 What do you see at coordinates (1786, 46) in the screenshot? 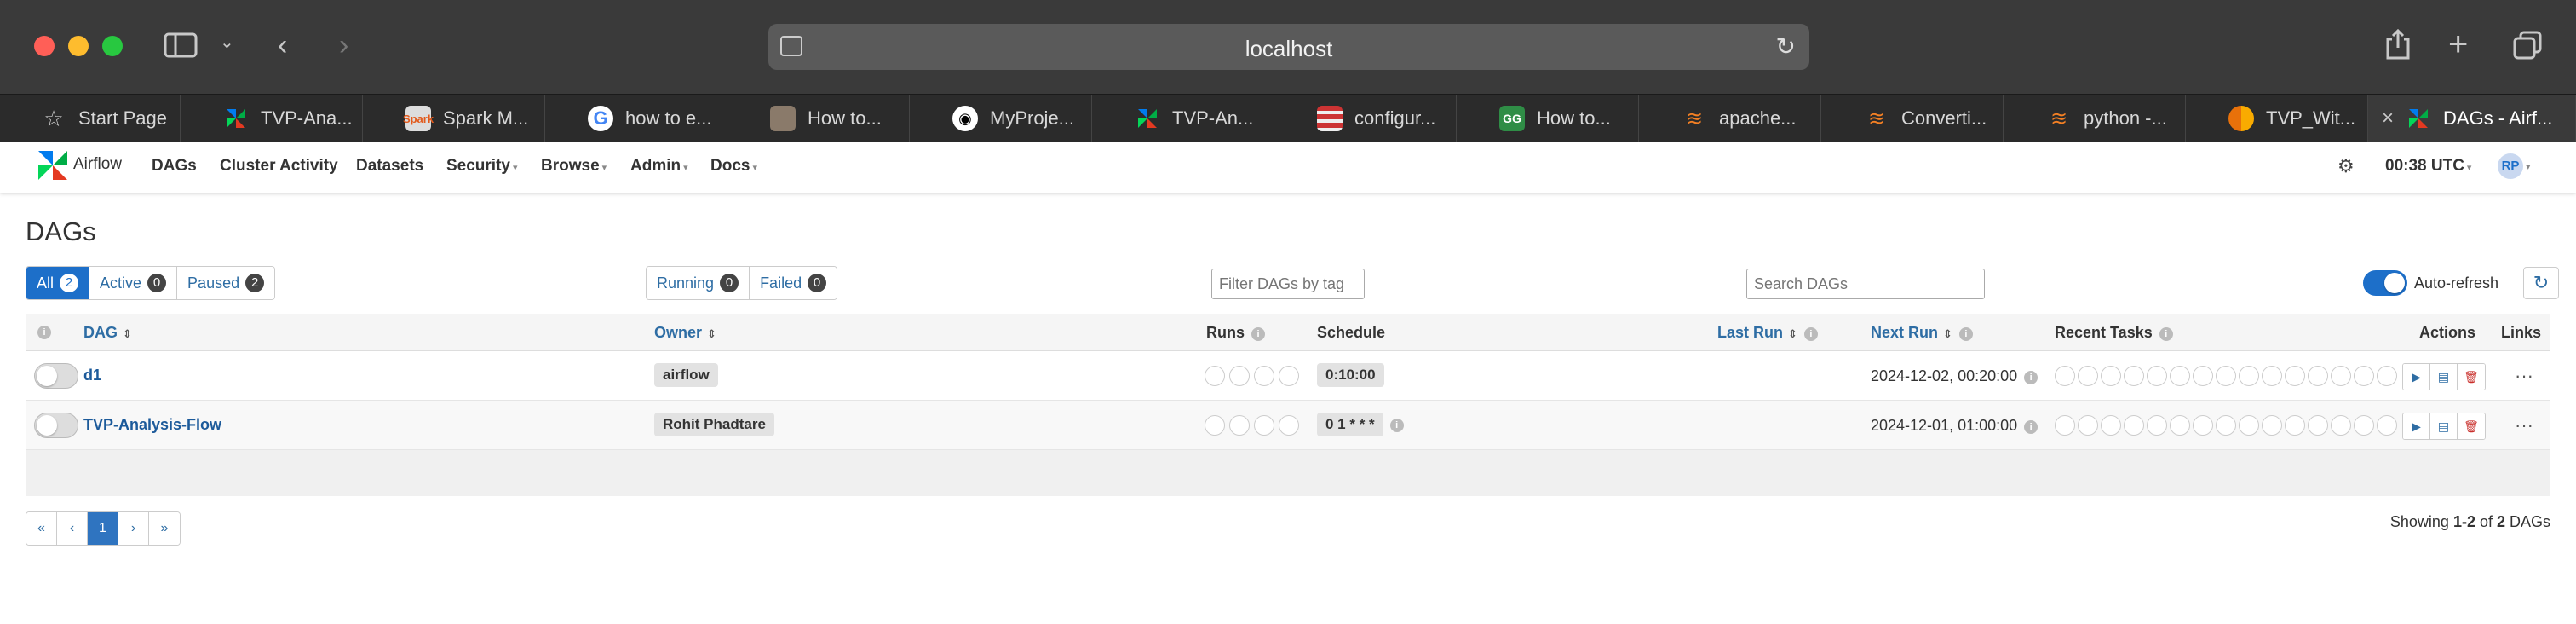
I see `reload-icon: ↻` at bounding box center [1786, 46].